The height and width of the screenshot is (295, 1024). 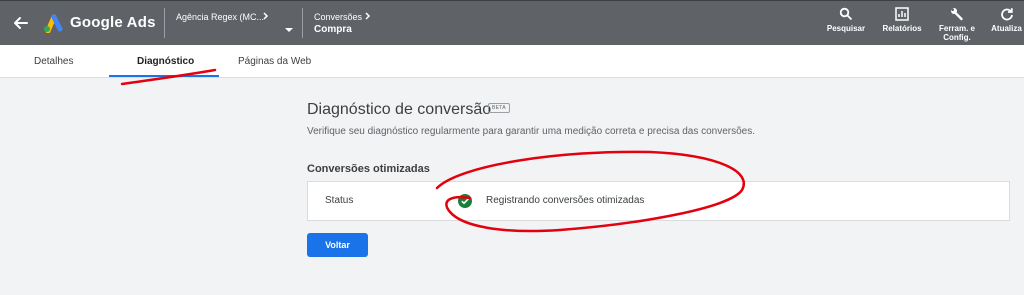 What do you see at coordinates (274, 61) in the screenshot?
I see `tab-web-pages: Páginas da Web` at bounding box center [274, 61].